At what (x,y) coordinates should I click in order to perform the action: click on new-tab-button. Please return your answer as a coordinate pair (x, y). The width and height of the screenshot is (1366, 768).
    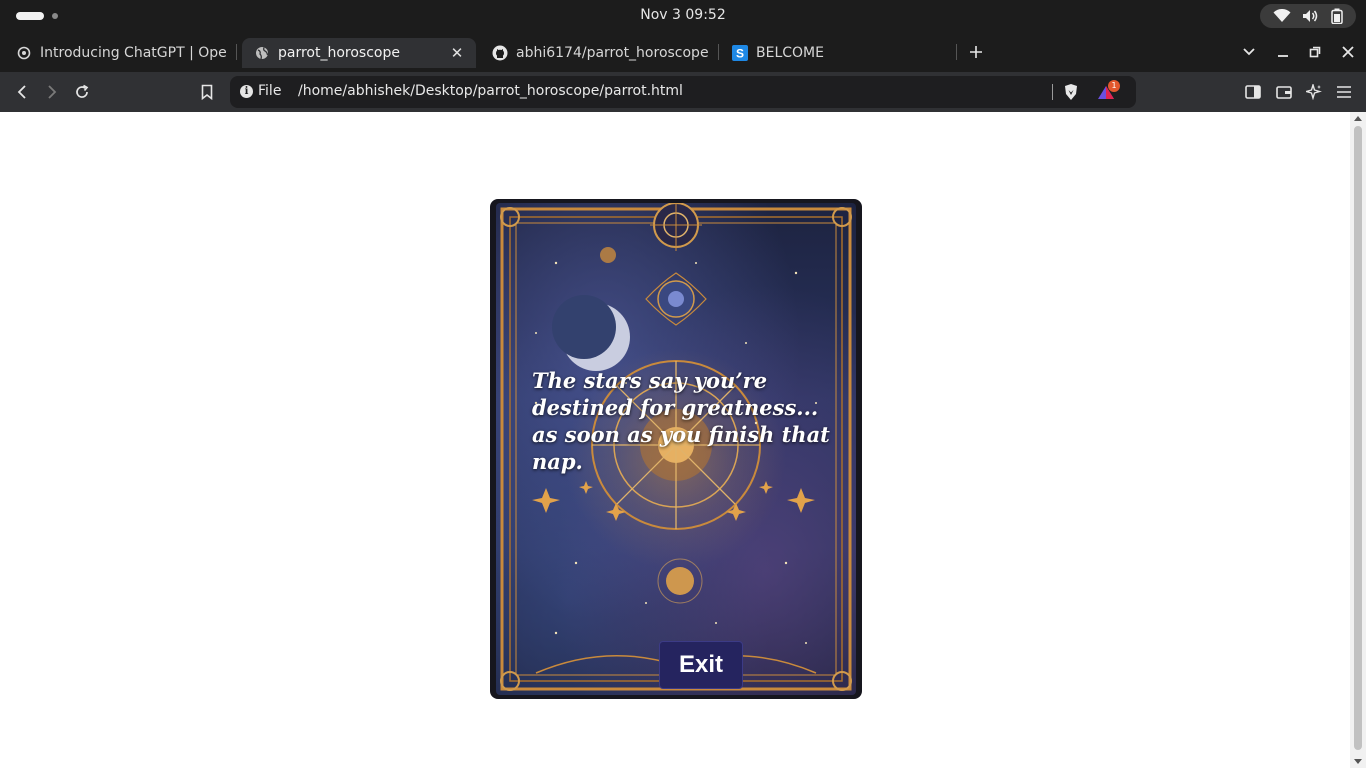
    Looking at the image, I should click on (976, 52).